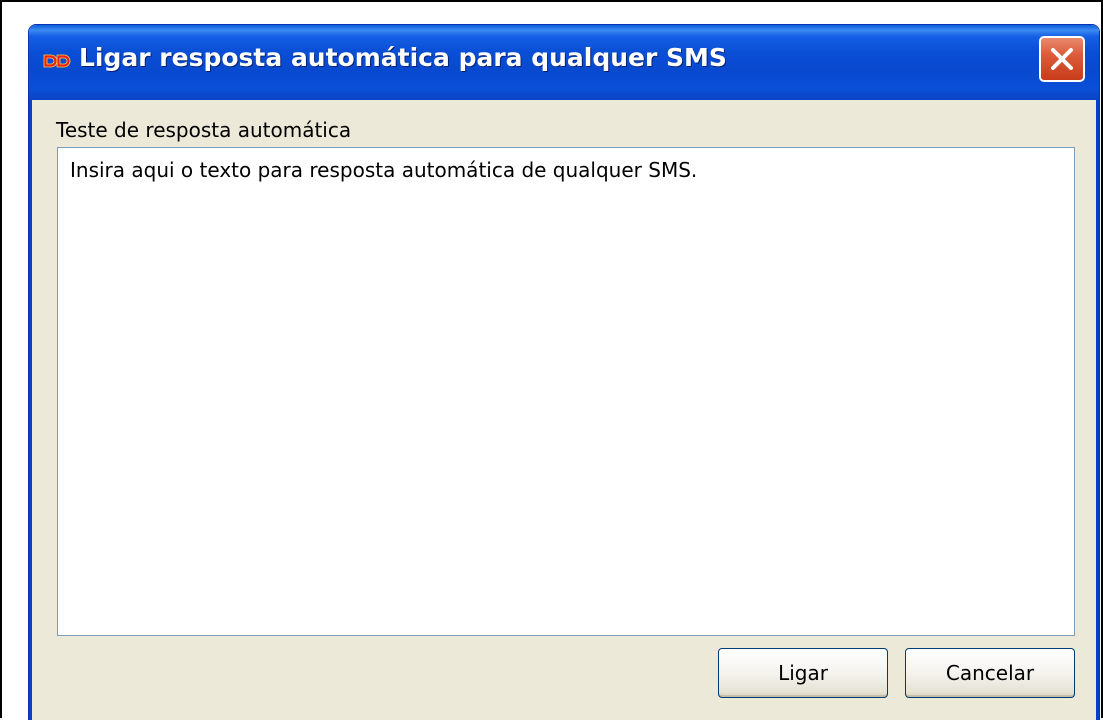 The width and height of the screenshot is (1103, 720). I want to click on close-icon, so click(1062, 59).